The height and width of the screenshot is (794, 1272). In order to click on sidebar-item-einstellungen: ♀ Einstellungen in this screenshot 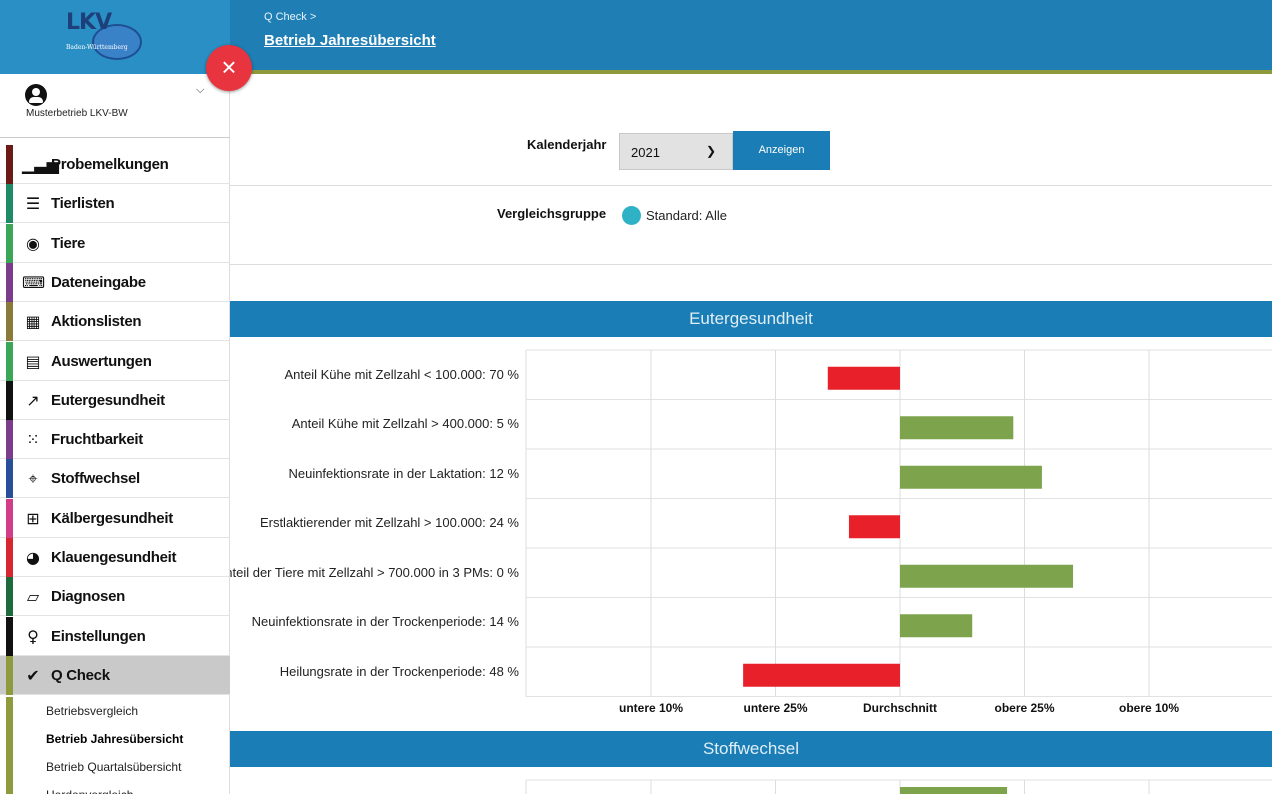, I will do `click(115, 636)`.